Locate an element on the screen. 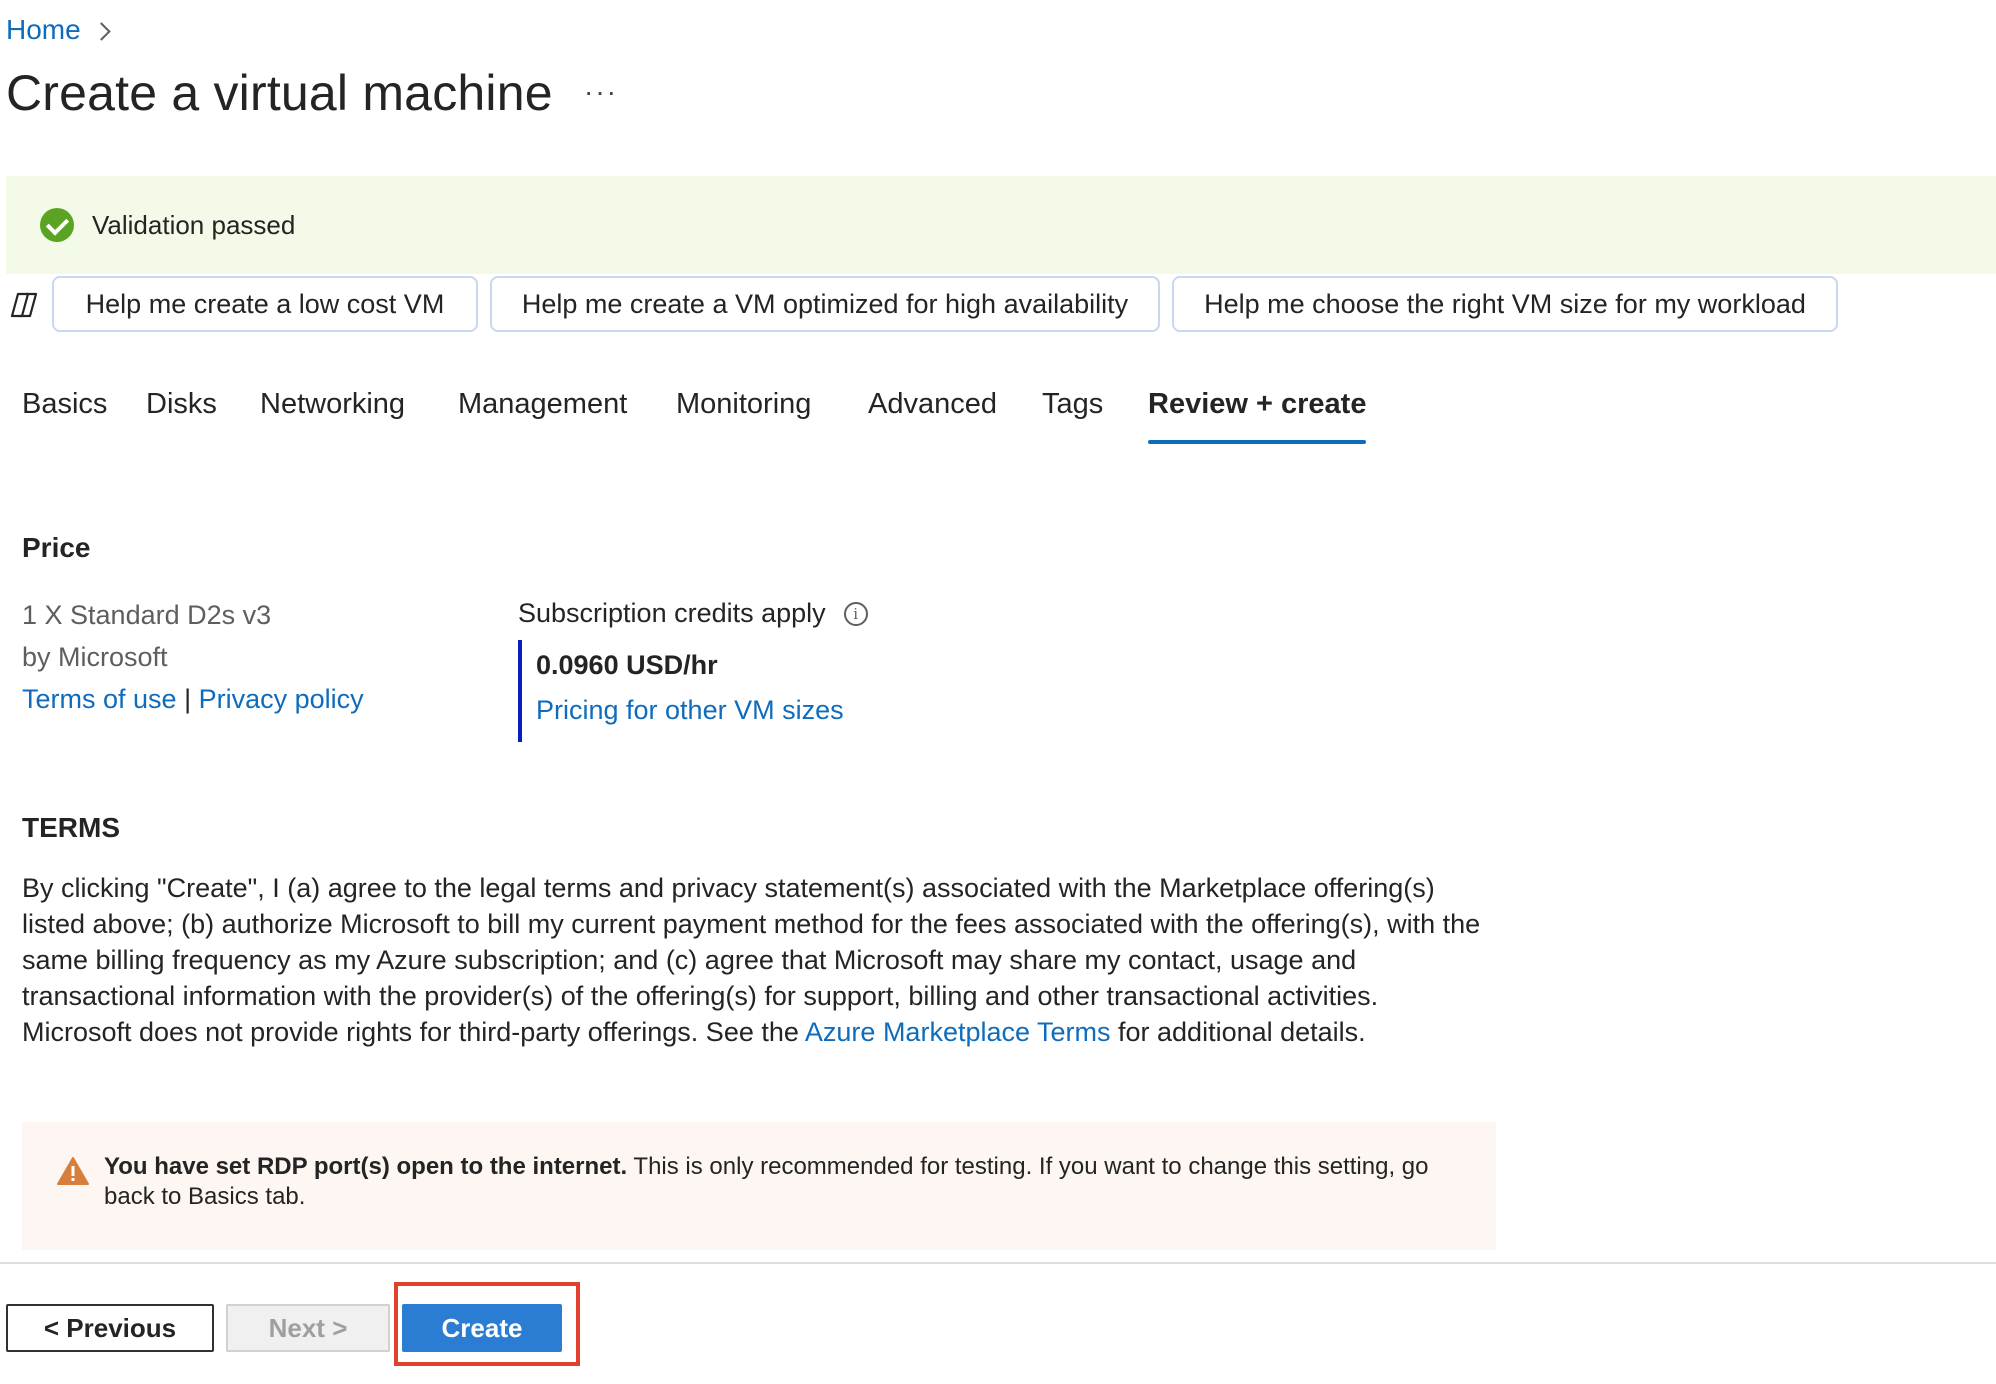  tab-basics: Basics is located at coordinates (64, 404).